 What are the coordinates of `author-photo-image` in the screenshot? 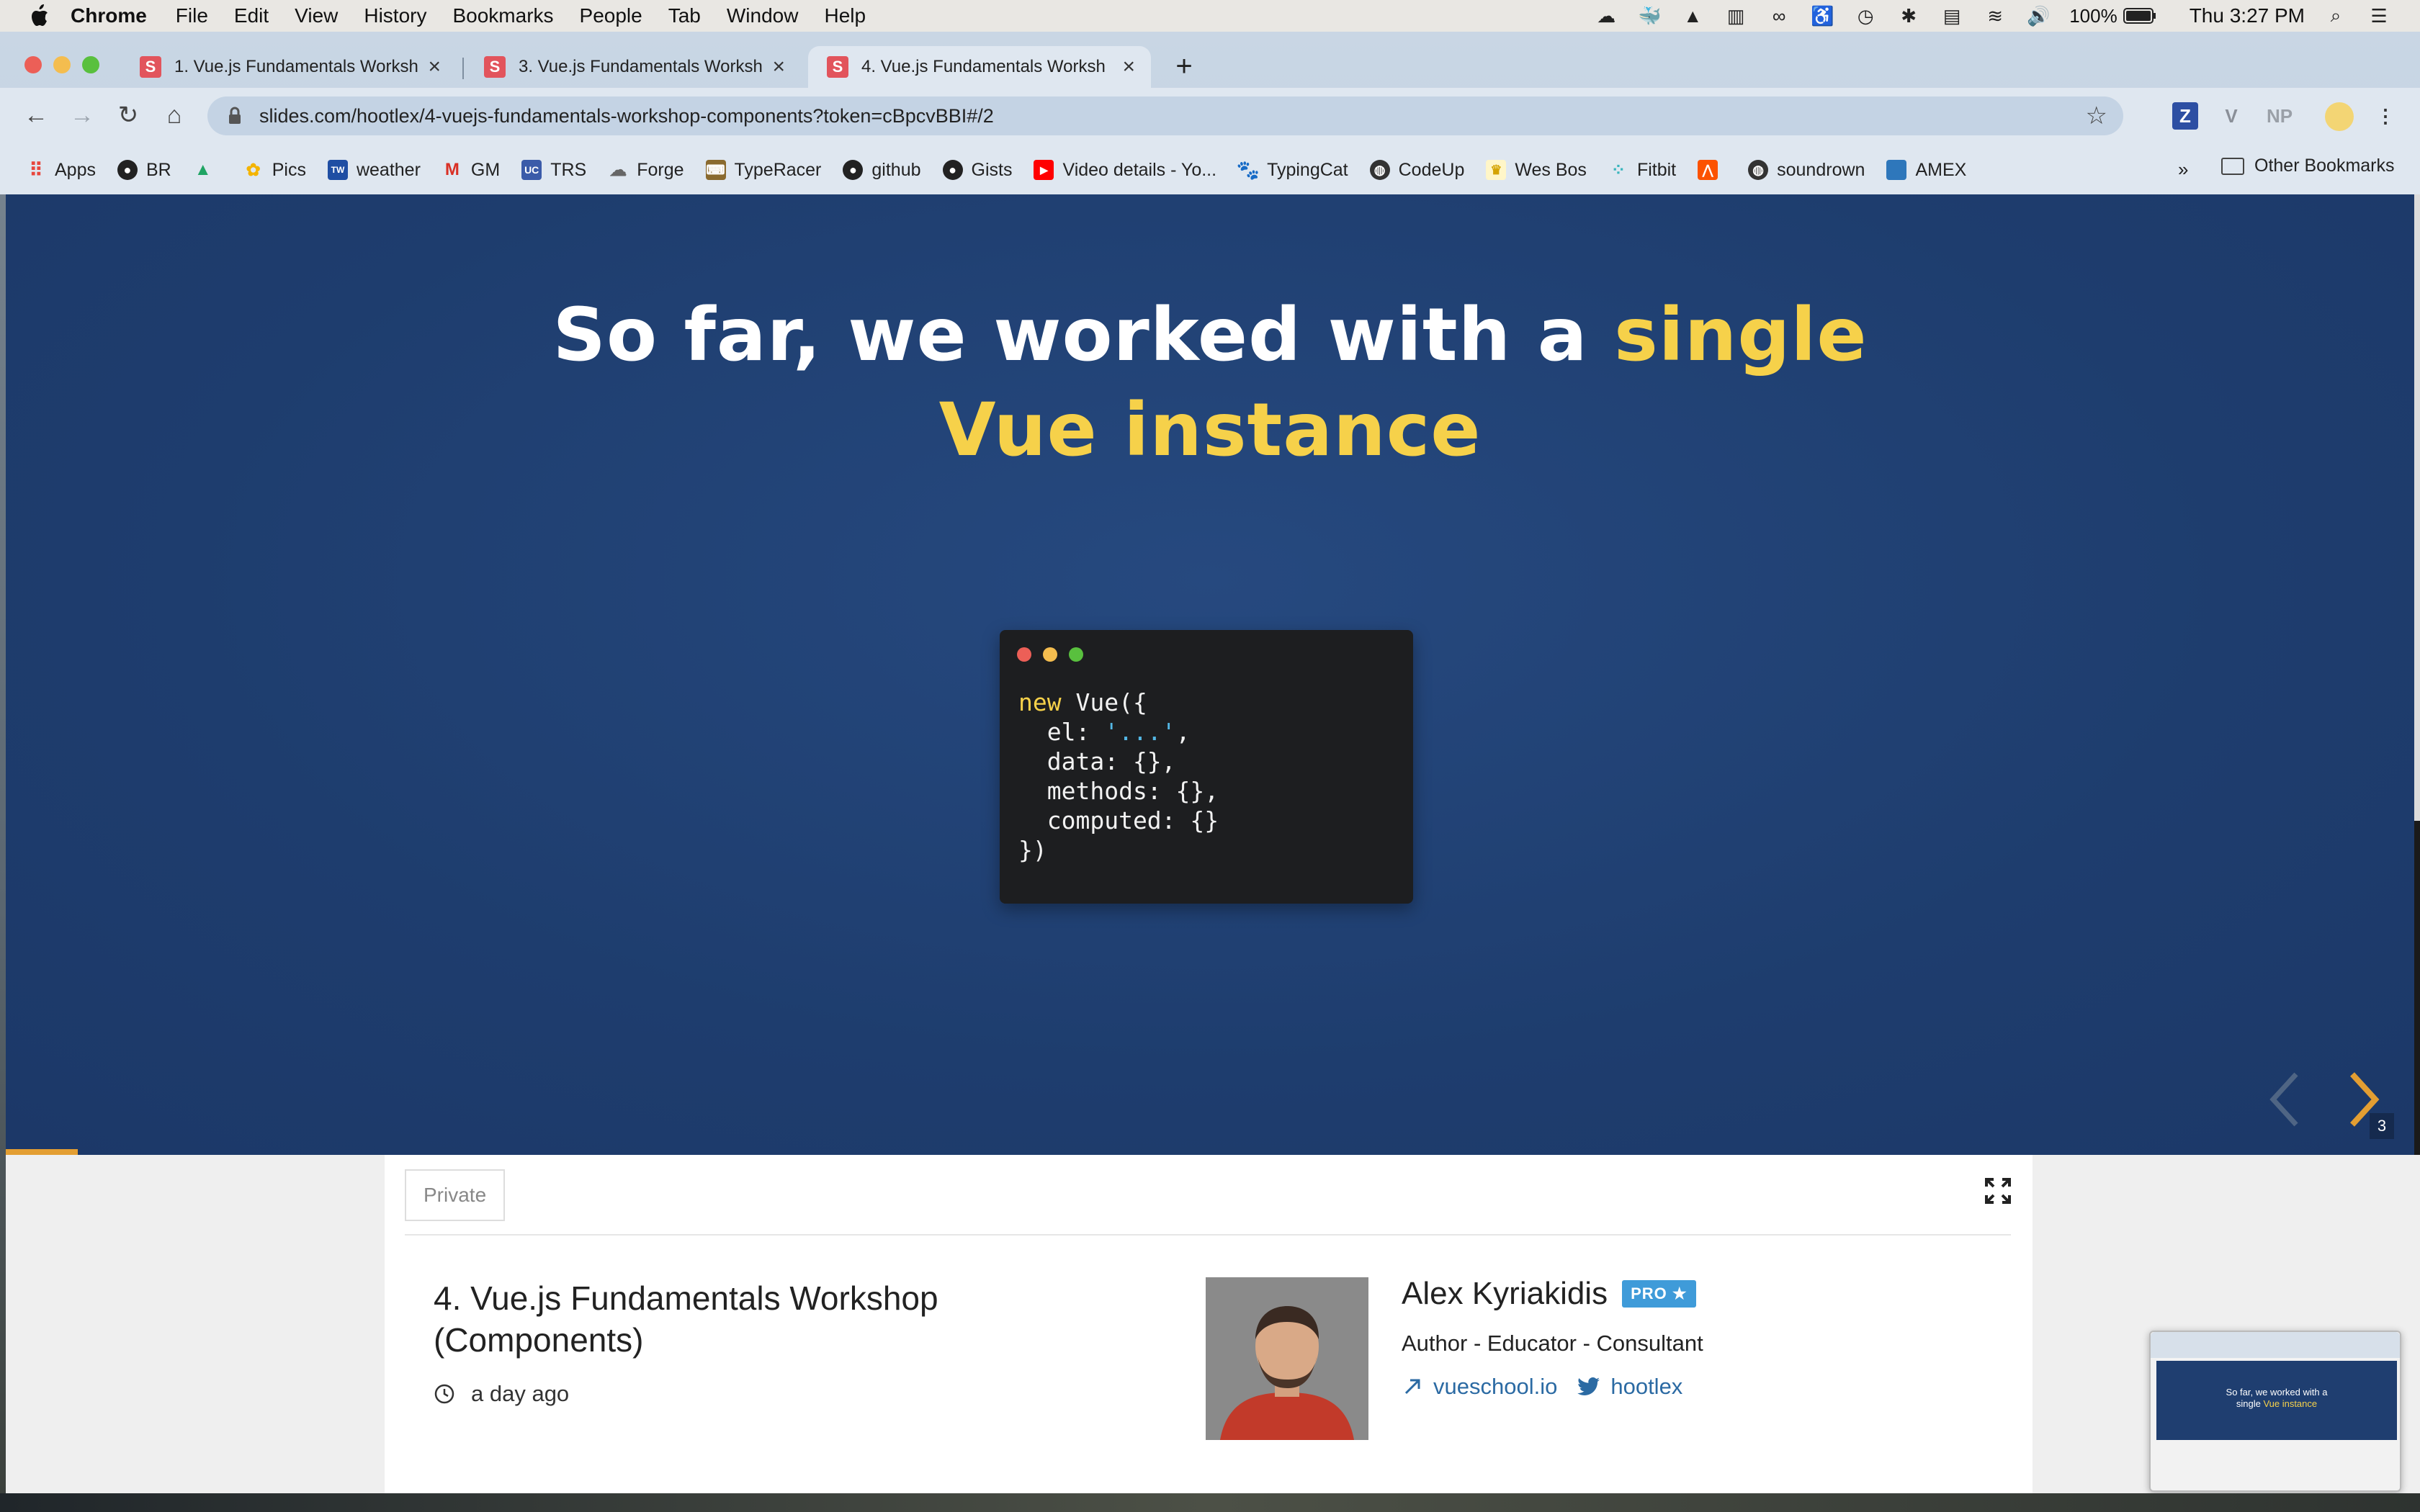 It's located at (1287, 1358).